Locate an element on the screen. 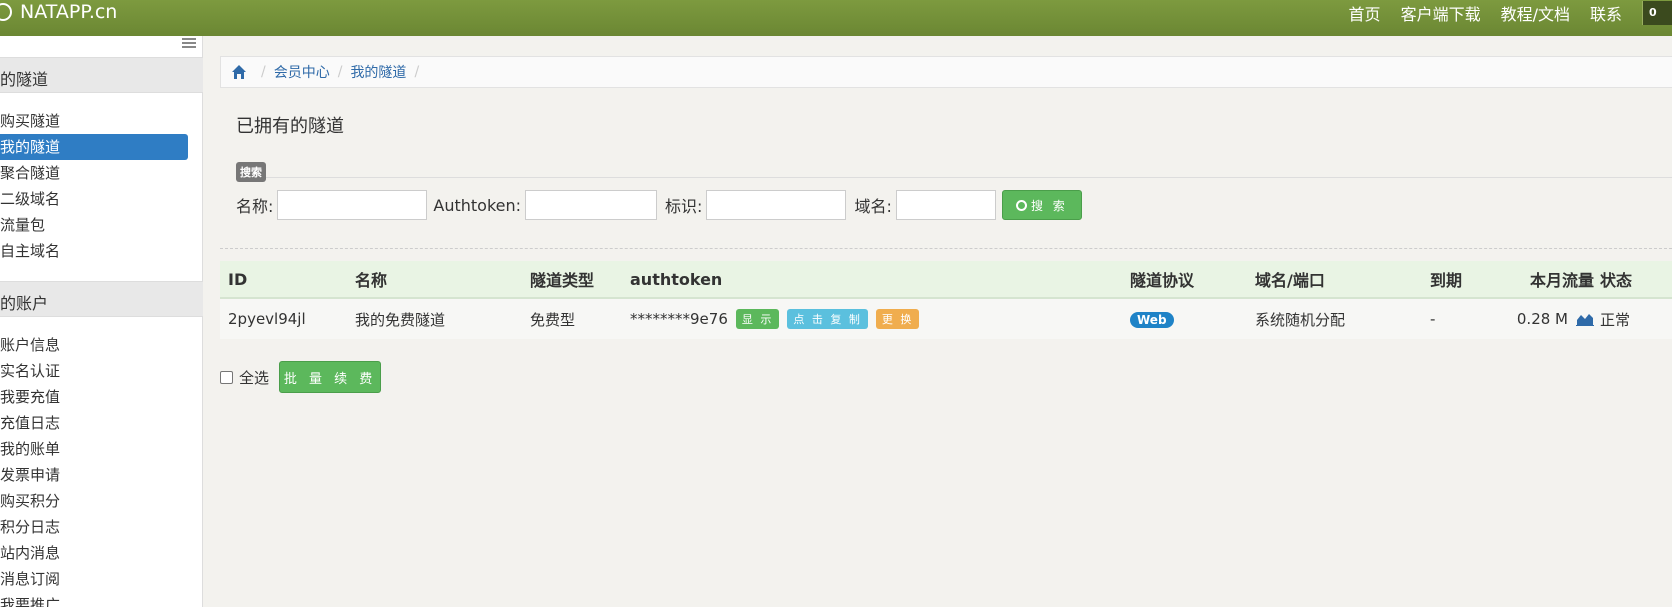 The height and width of the screenshot is (607, 1672). divider is located at coordinates (946, 248).